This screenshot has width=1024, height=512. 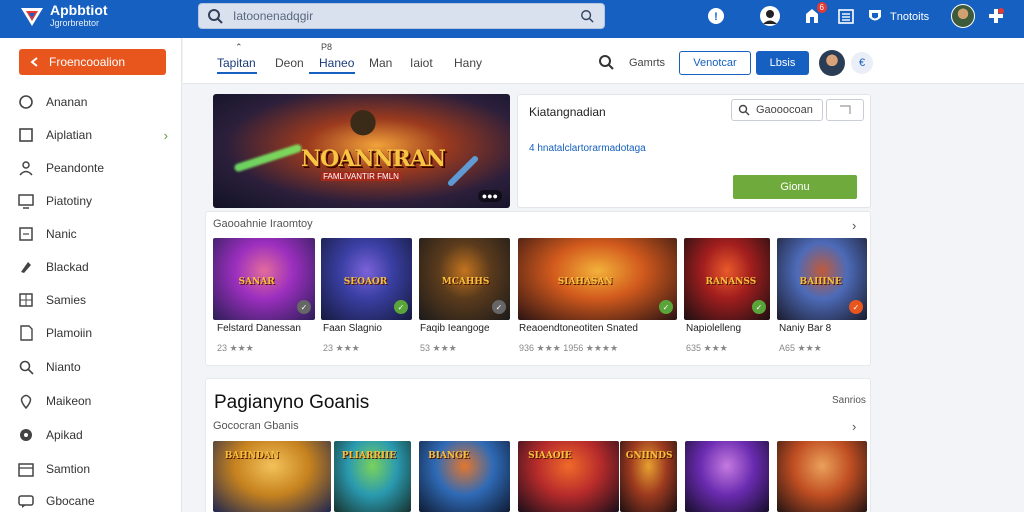 I want to click on green-action-button: Gionu, so click(x=795, y=187).